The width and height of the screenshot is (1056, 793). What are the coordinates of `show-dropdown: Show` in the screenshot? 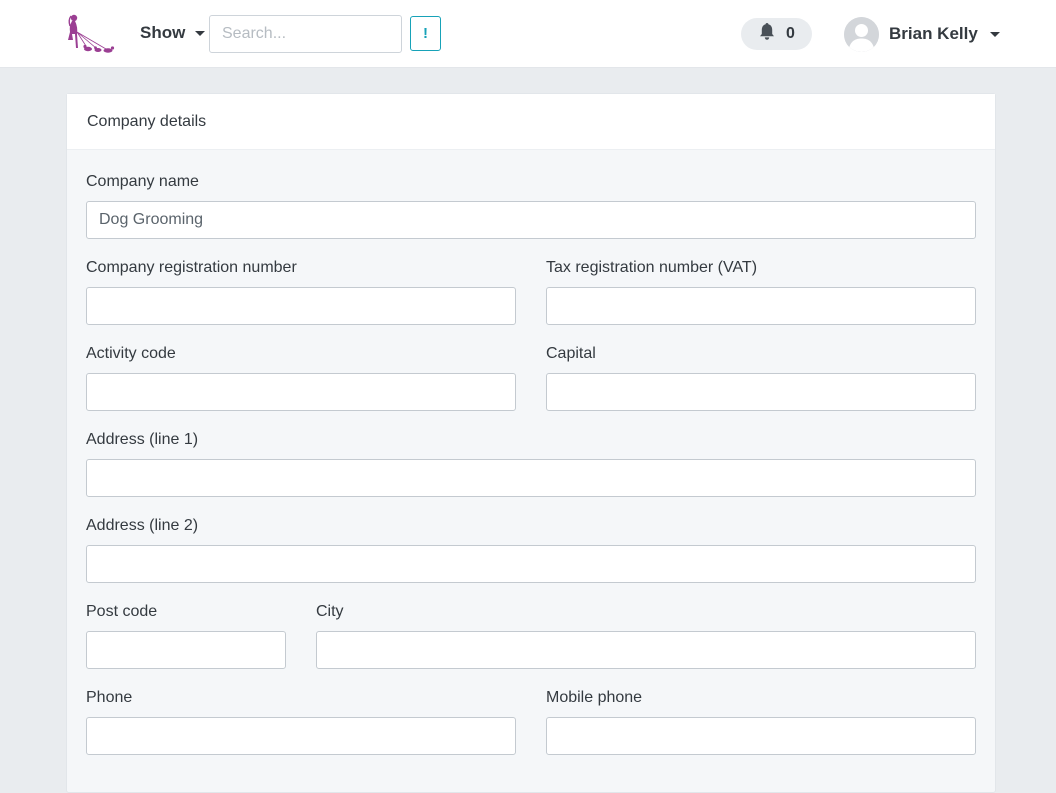 It's located at (173, 33).